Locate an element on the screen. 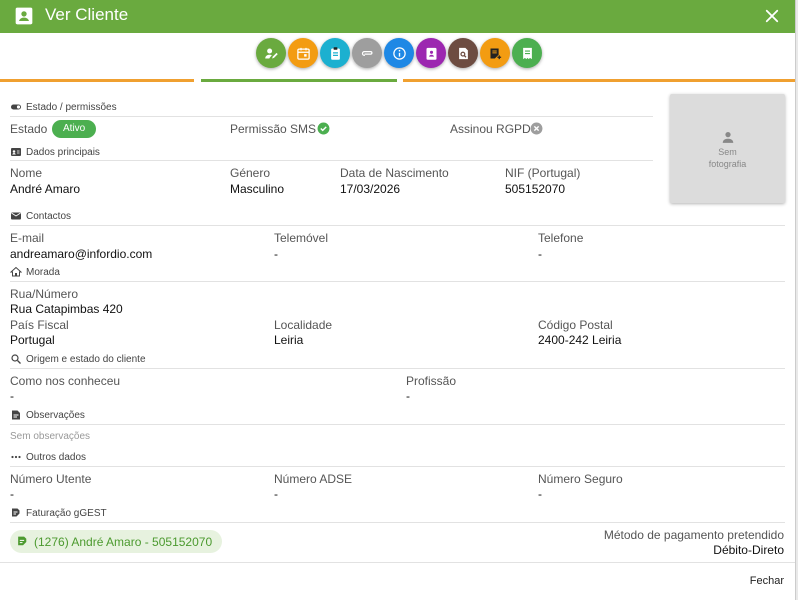 The width and height of the screenshot is (798, 600). sms-permission-label: Permissão SMS is located at coordinates (273, 129).